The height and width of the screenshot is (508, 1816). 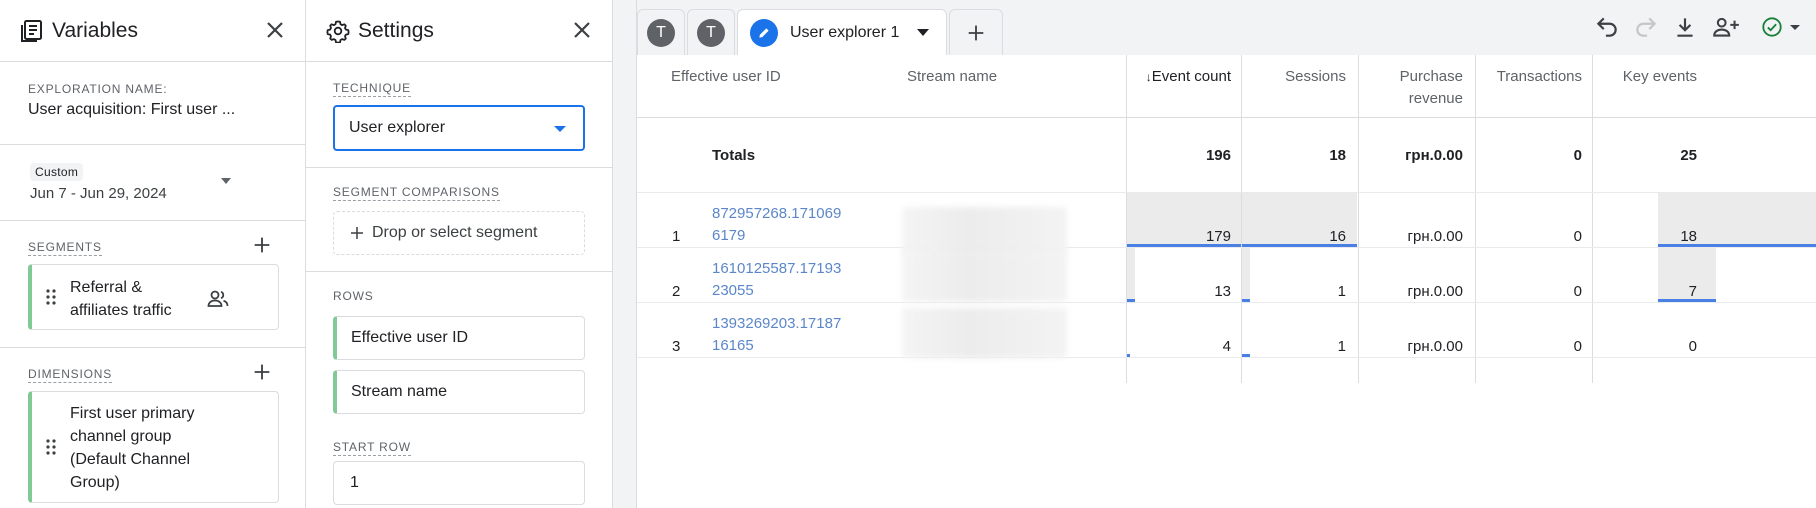 What do you see at coordinates (1411, 88) in the screenshot?
I see `header-purchase-revenue: Purchase revenue` at bounding box center [1411, 88].